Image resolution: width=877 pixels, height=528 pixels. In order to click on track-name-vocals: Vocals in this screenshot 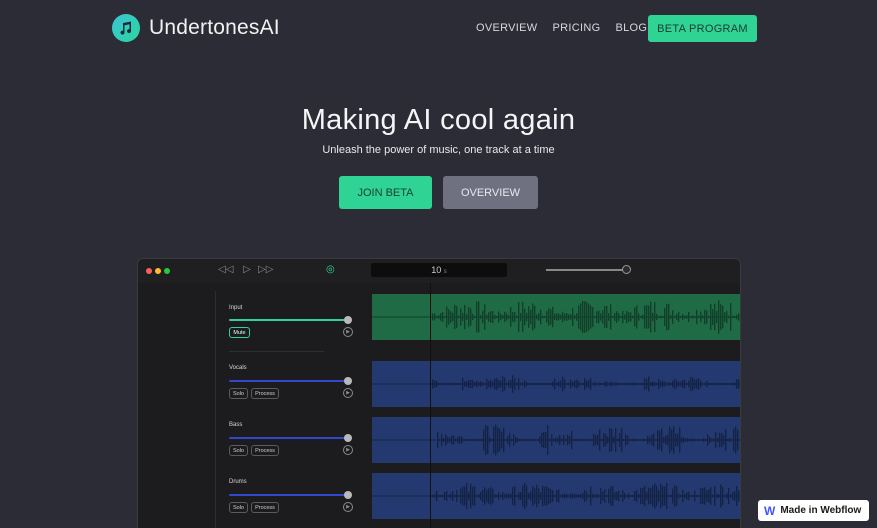, I will do `click(238, 368)`.